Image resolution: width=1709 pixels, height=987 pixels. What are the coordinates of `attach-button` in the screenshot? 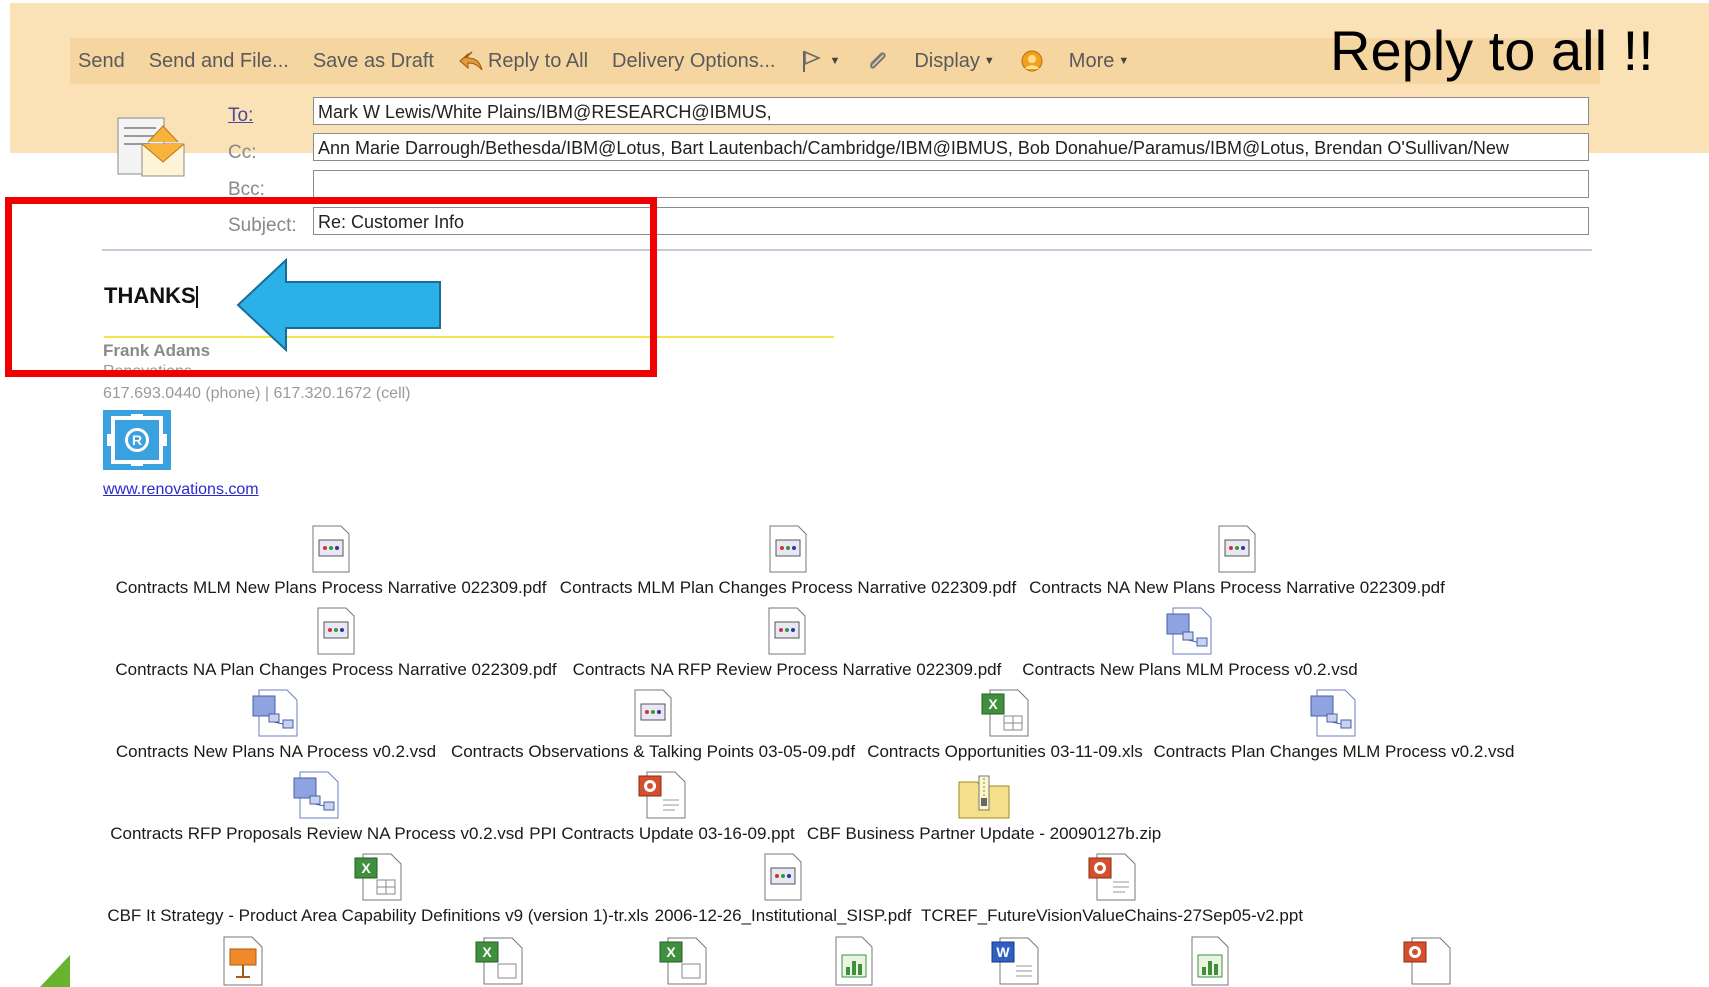 It's located at (881, 61).